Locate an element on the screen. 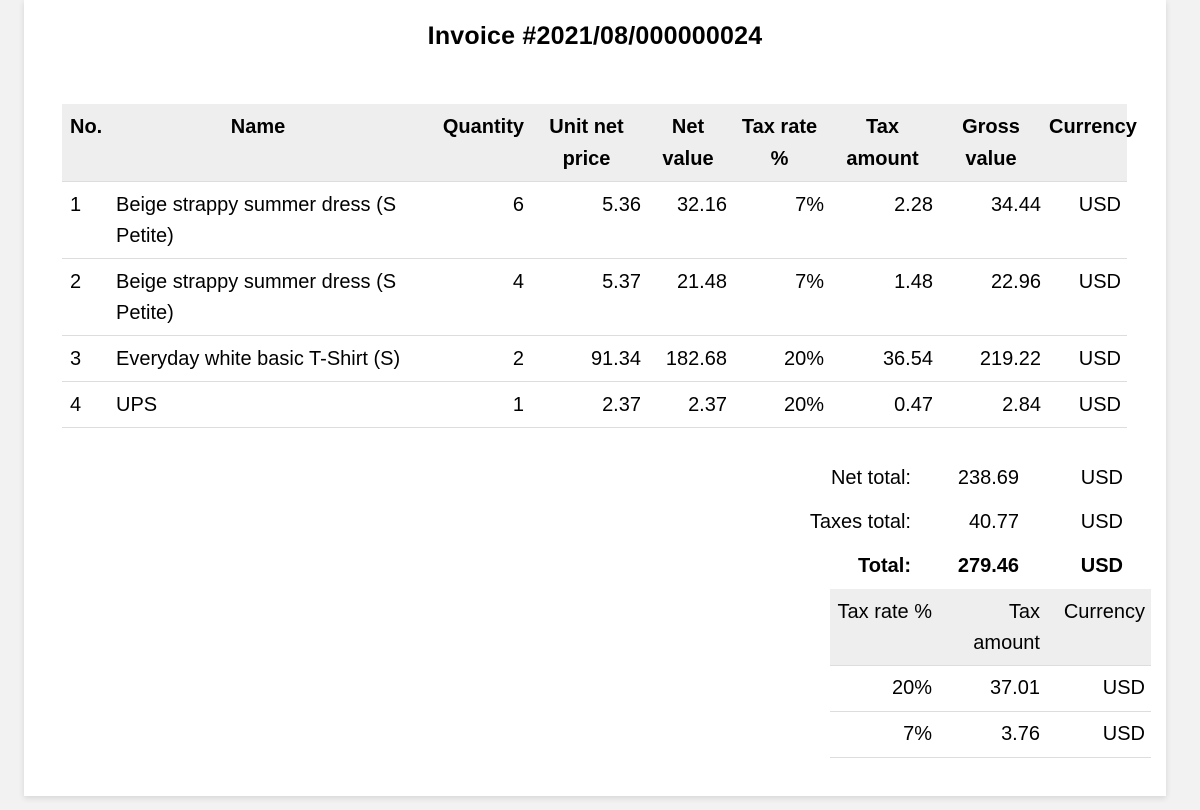  item-net-value: 182.68 is located at coordinates (688, 358).